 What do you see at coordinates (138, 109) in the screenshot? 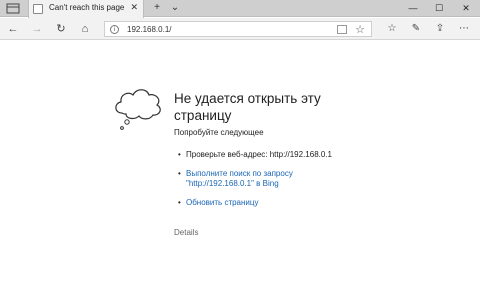
I see `cloud-icon` at bounding box center [138, 109].